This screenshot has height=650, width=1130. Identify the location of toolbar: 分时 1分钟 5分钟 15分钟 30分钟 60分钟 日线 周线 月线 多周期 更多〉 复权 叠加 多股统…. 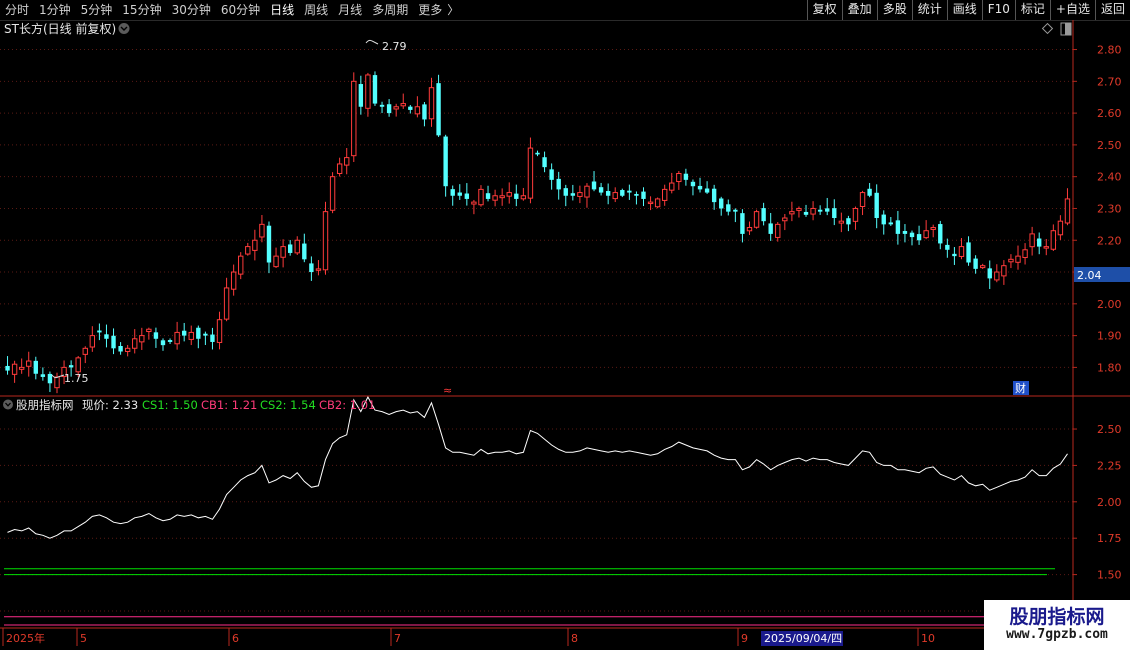
(565, 10).